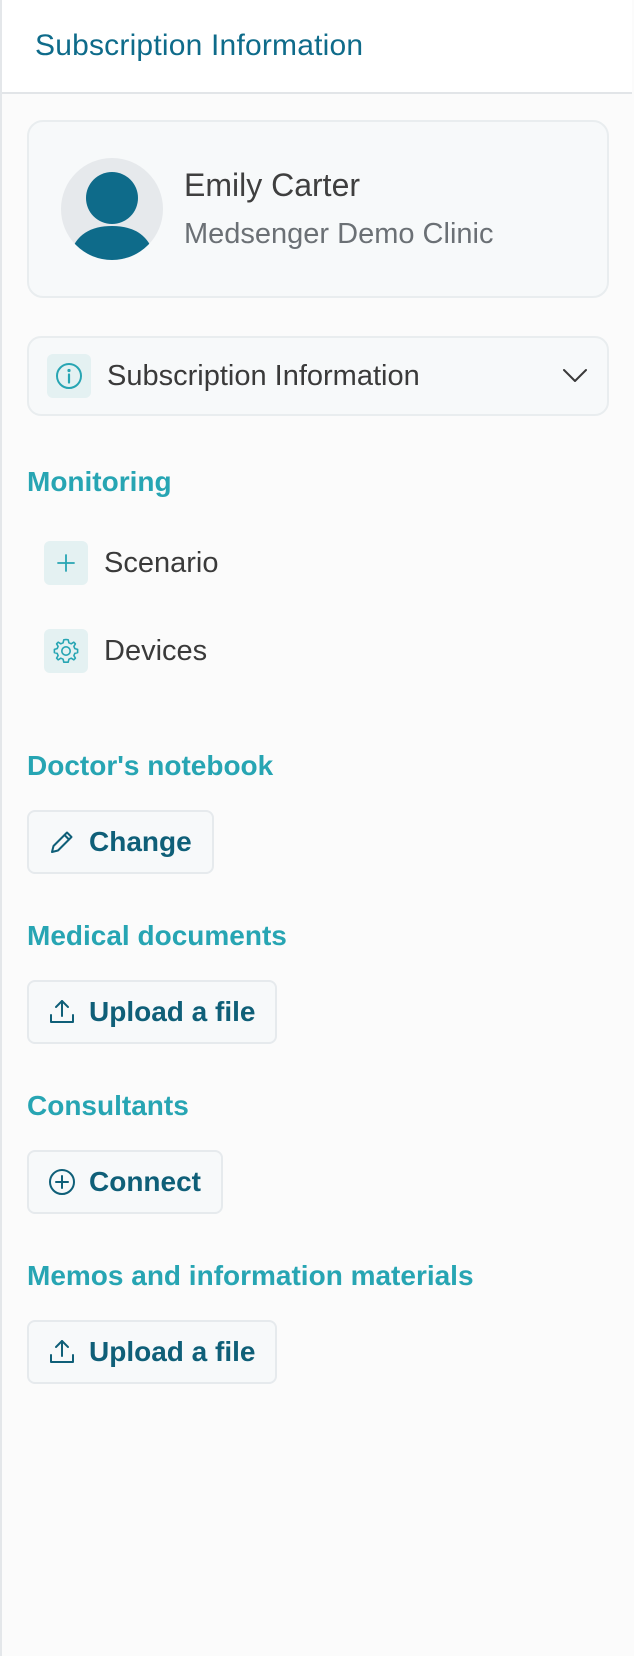 The width and height of the screenshot is (634, 1656). What do you see at coordinates (112, 216) in the screenshot?
I see `user-silhouette-icon` at bounding box center [112, 216].